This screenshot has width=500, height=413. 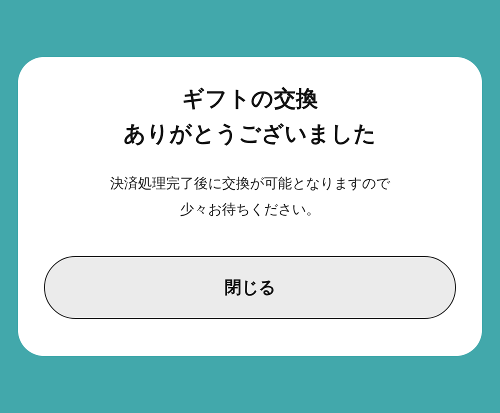 I want to click on dialog-message: 少々お待ちください。, so click(x=250, y=210).